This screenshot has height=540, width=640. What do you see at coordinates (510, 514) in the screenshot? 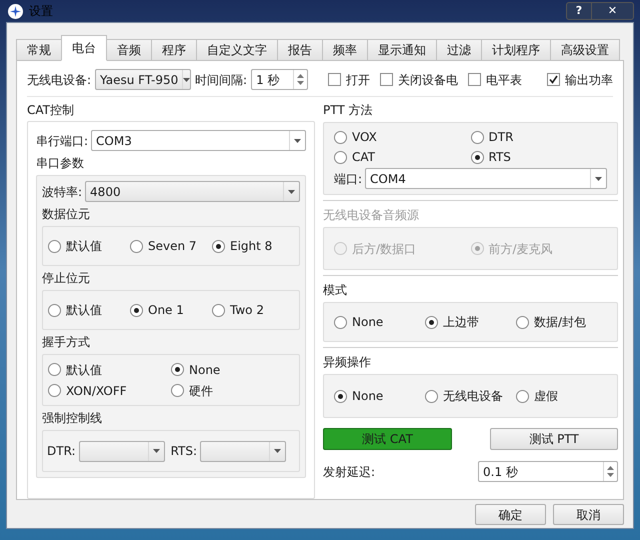
I see `dialog-button: 确定` at bounding box center [510, 514].